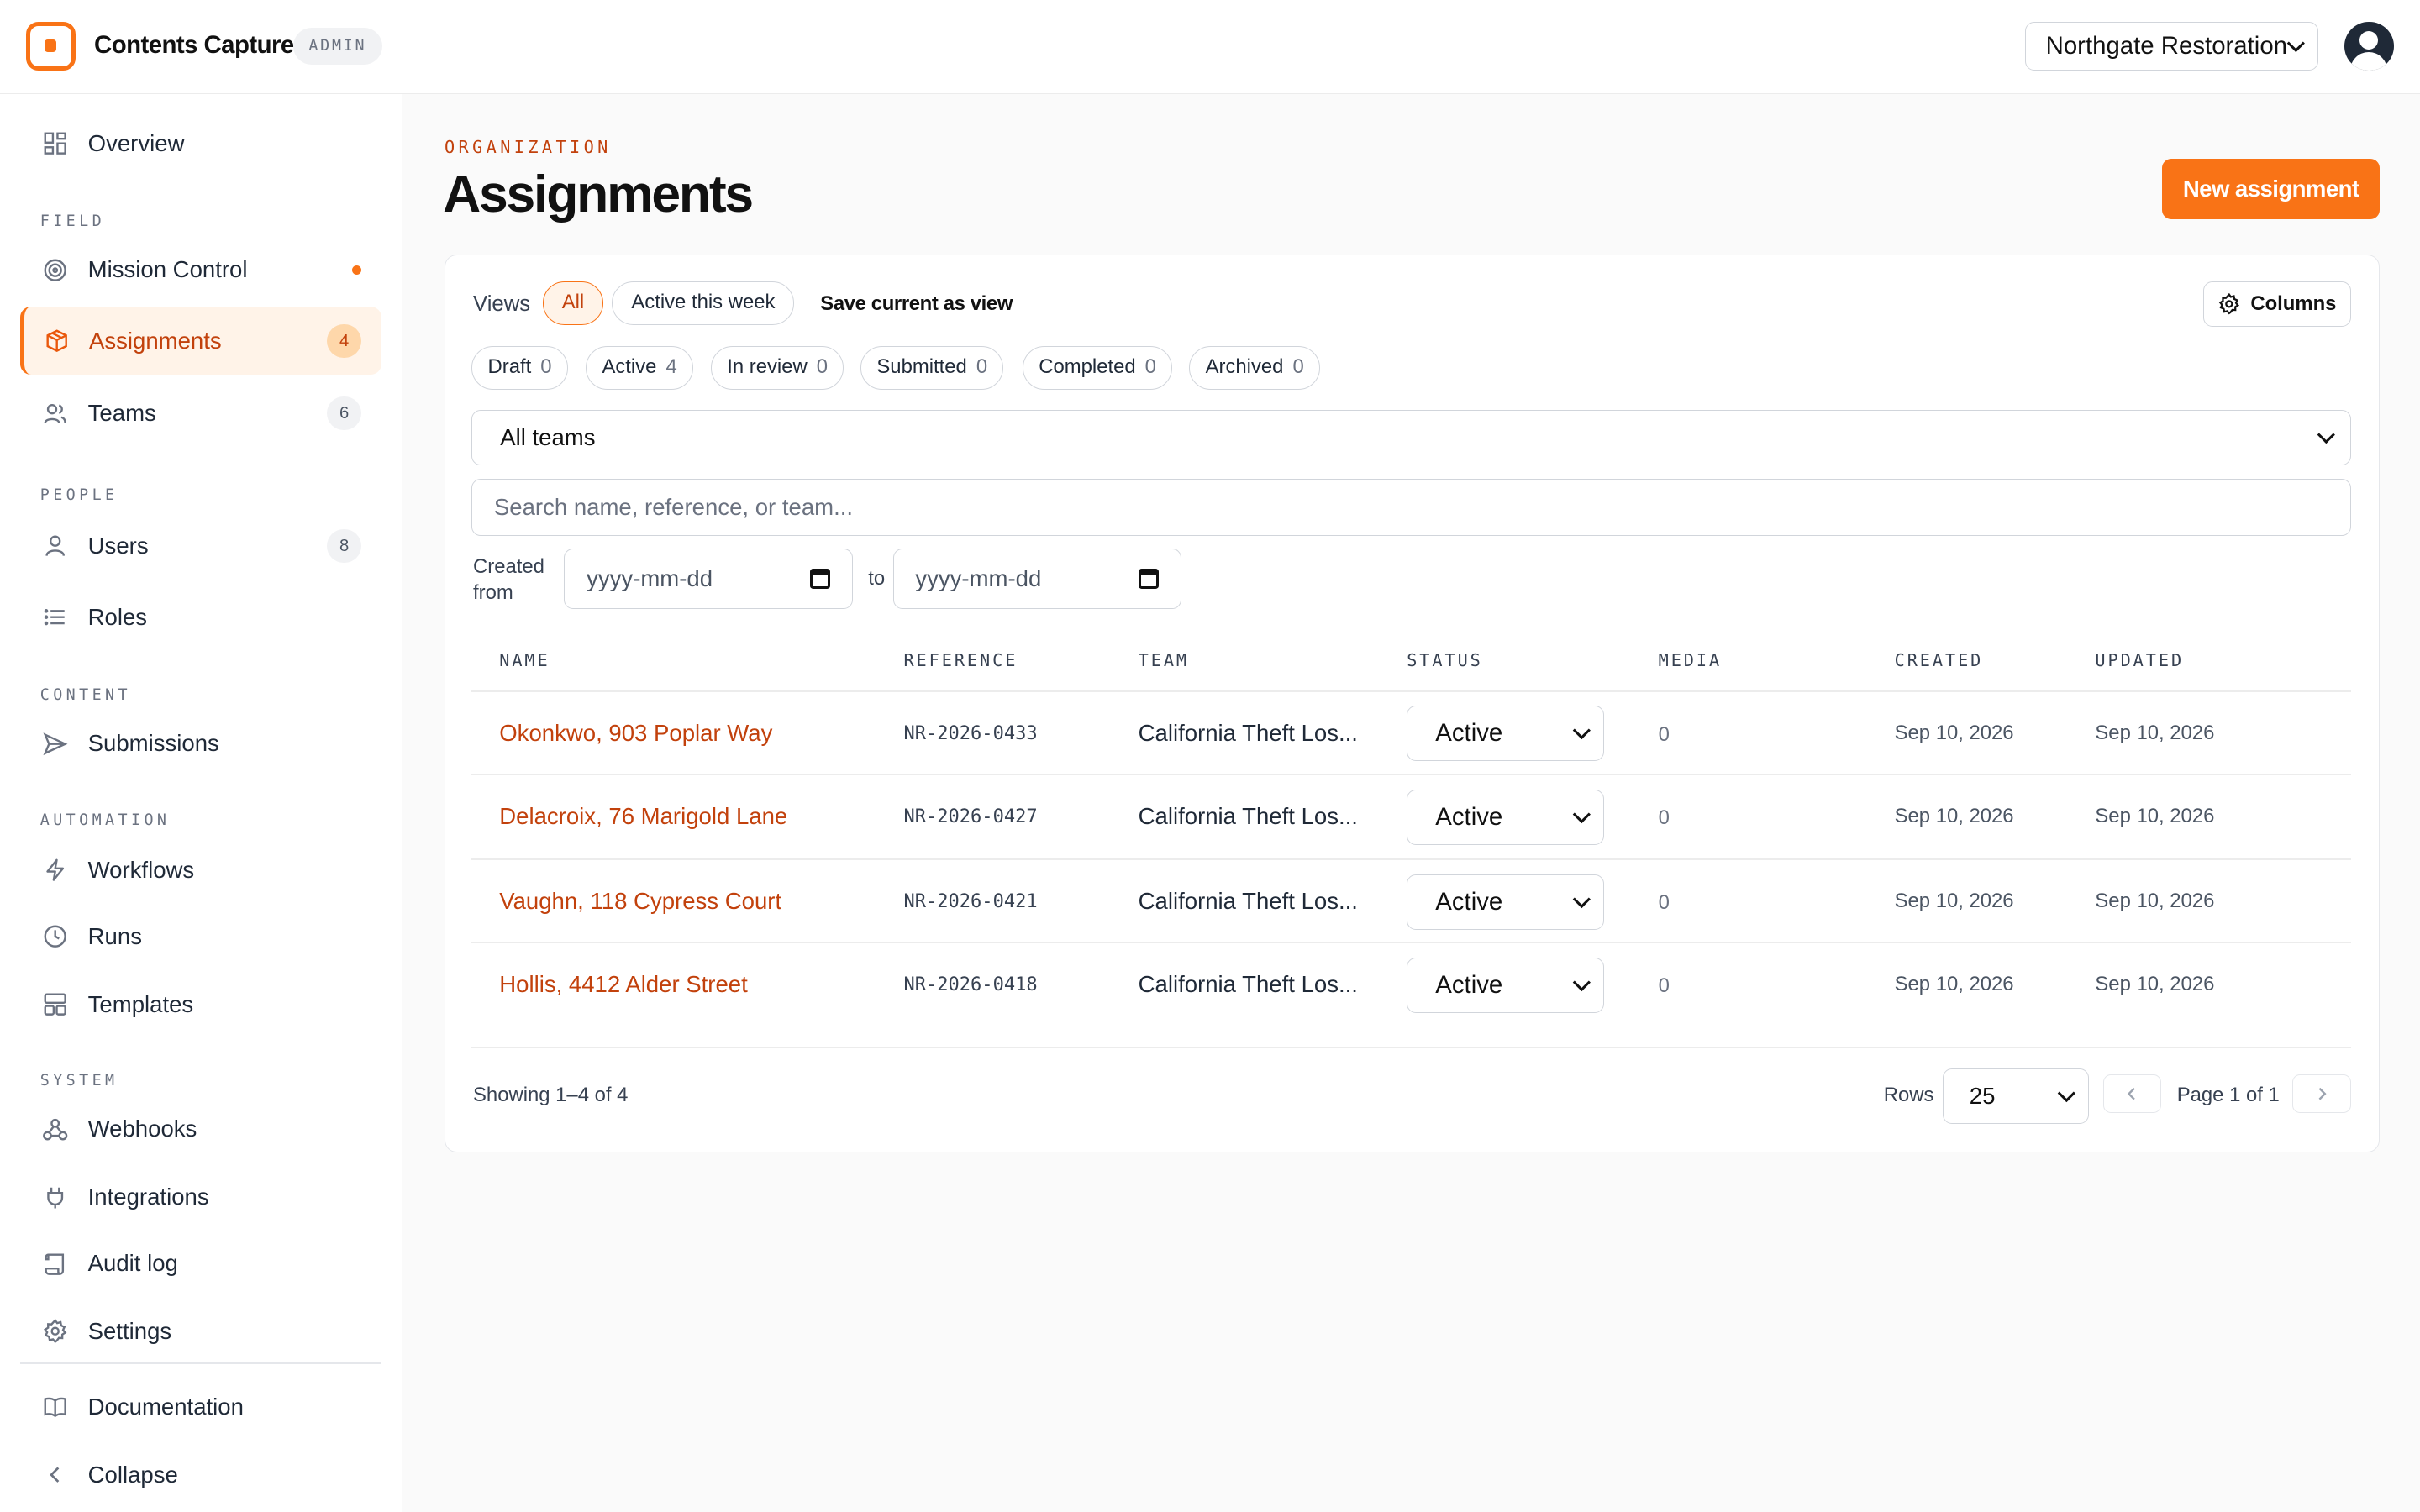  Describe the element at coordinates (56, 270) in the screenshot. I see `target-icon` at that location.